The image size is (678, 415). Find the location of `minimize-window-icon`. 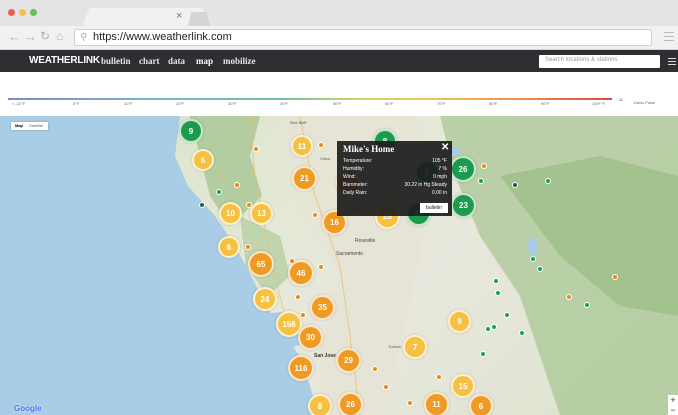

minimize-window-icon is located at coordinates (22, 12).